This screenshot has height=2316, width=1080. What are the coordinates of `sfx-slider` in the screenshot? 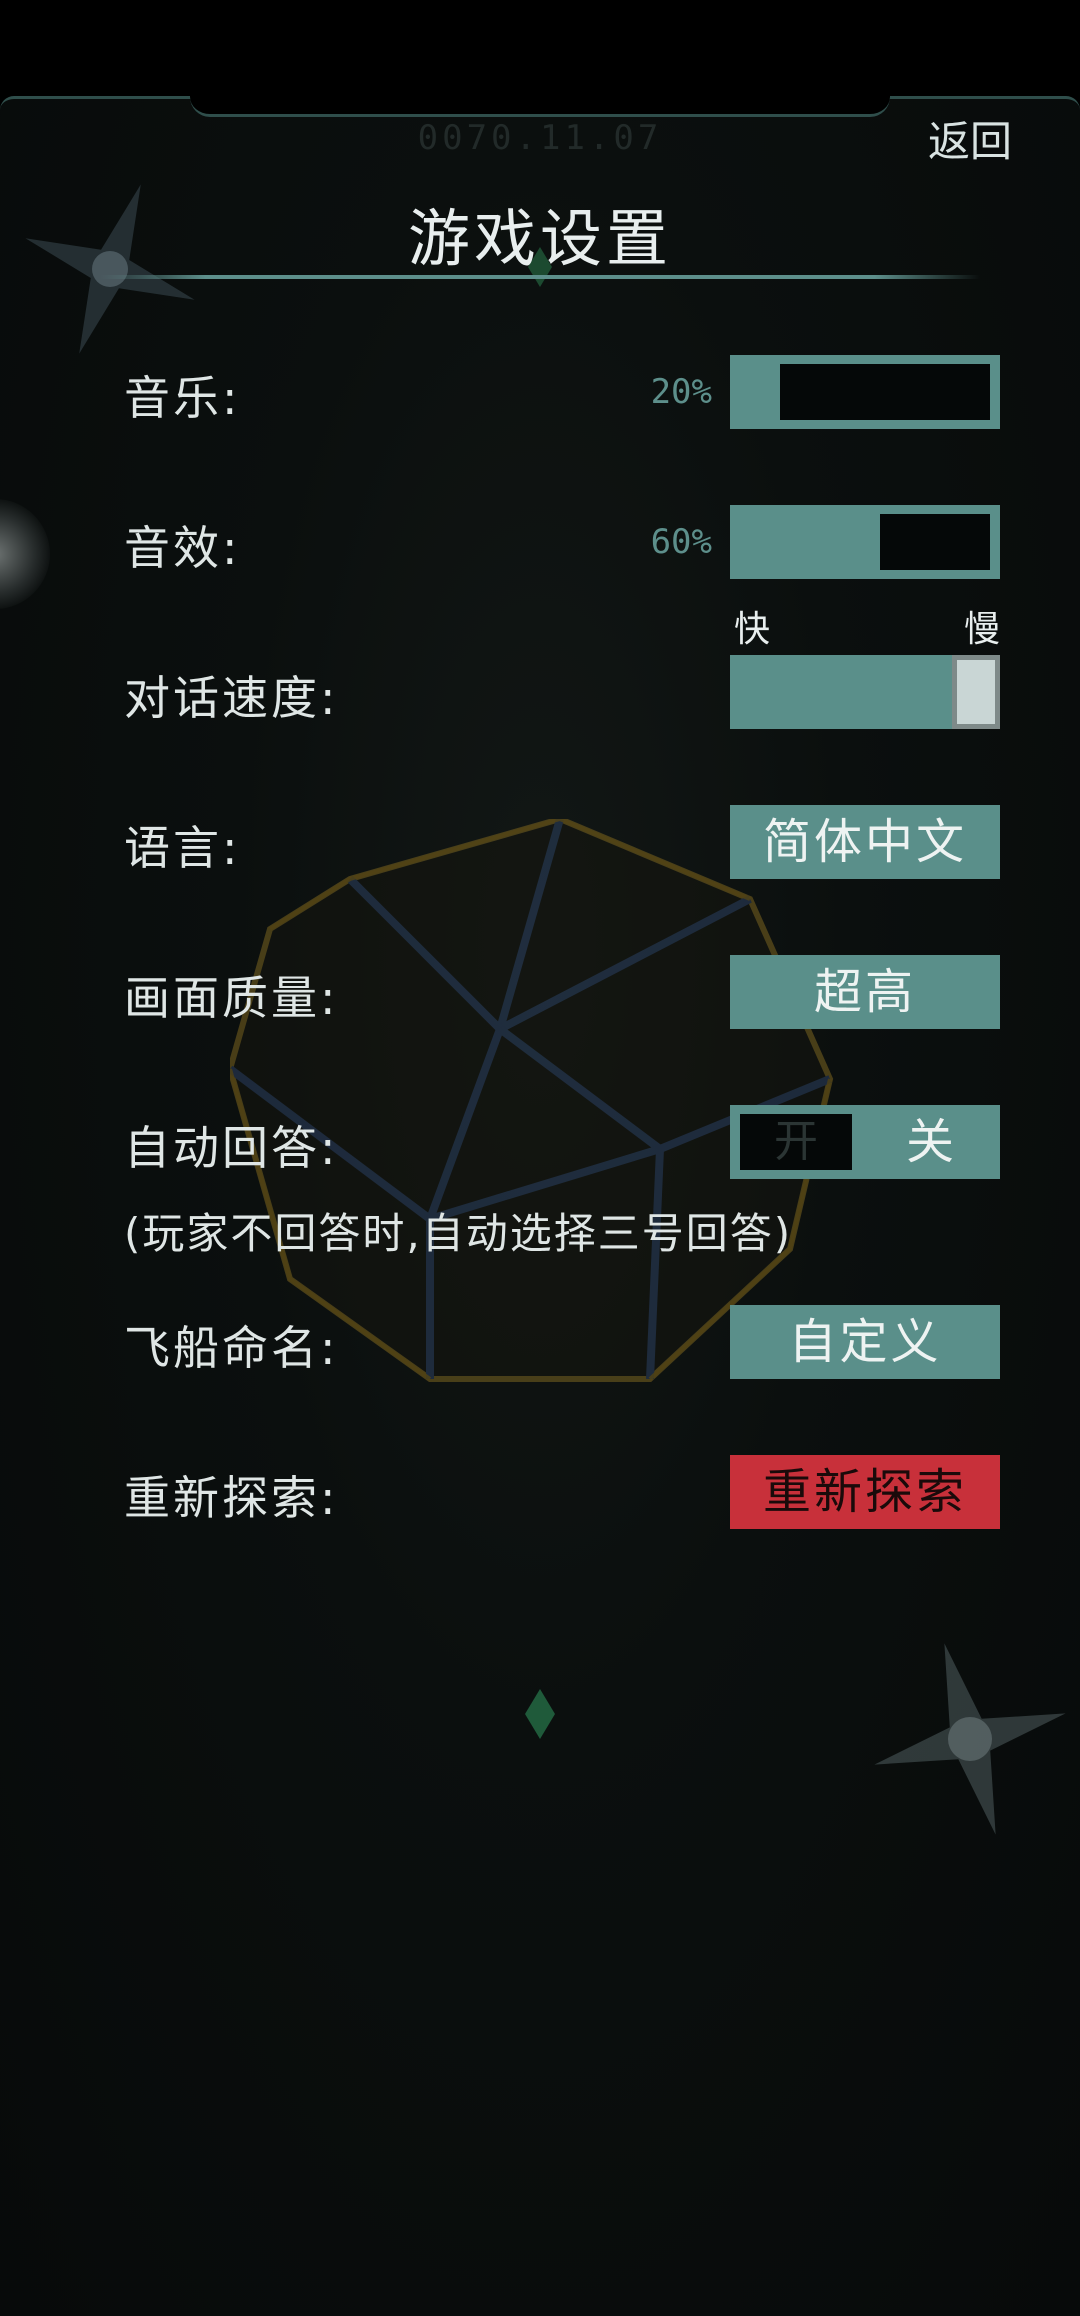 It's located at (865, 542).